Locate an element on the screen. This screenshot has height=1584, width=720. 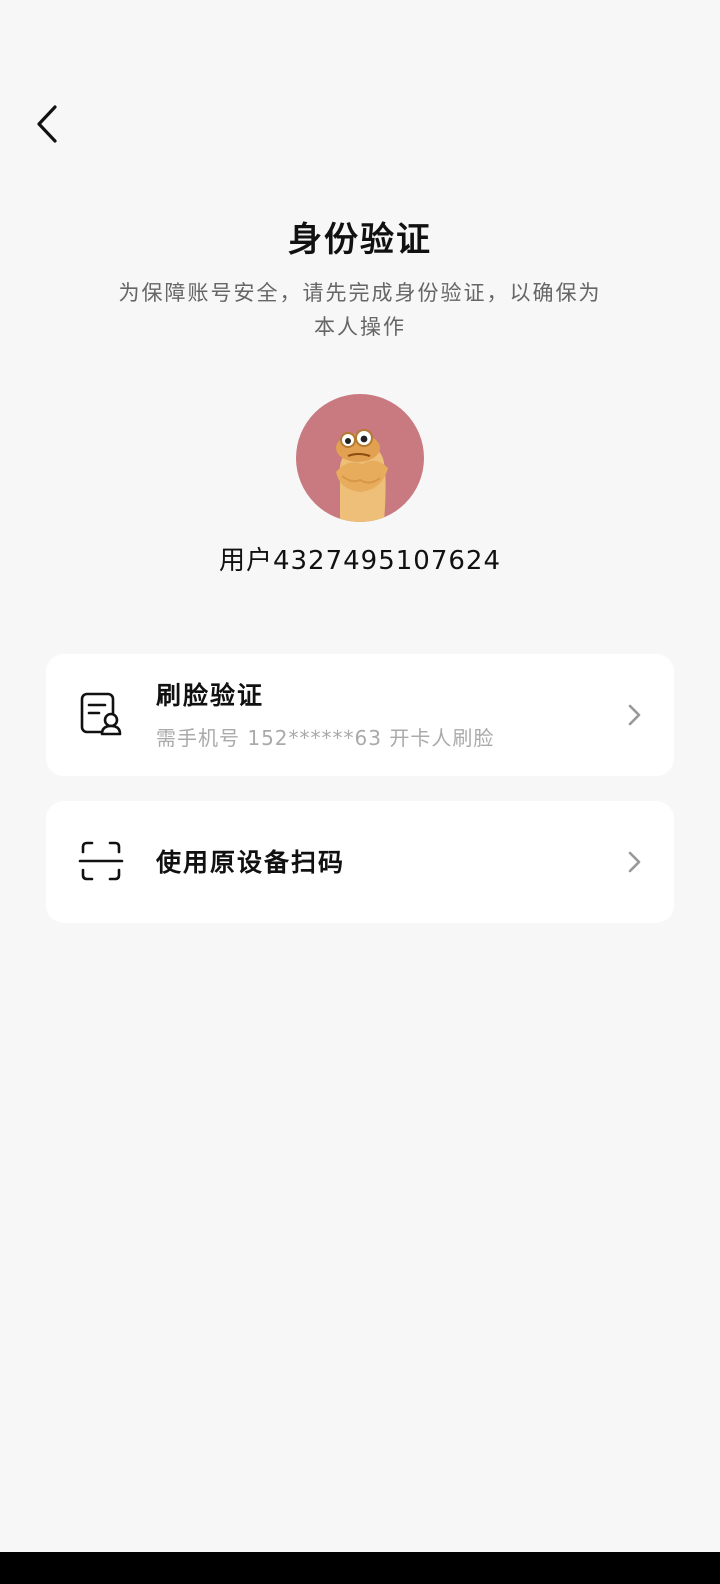
face-verification-option: 刷脸验证 需手机号 152******63 开卡人刷脸 is located at coordinates (360, 715).